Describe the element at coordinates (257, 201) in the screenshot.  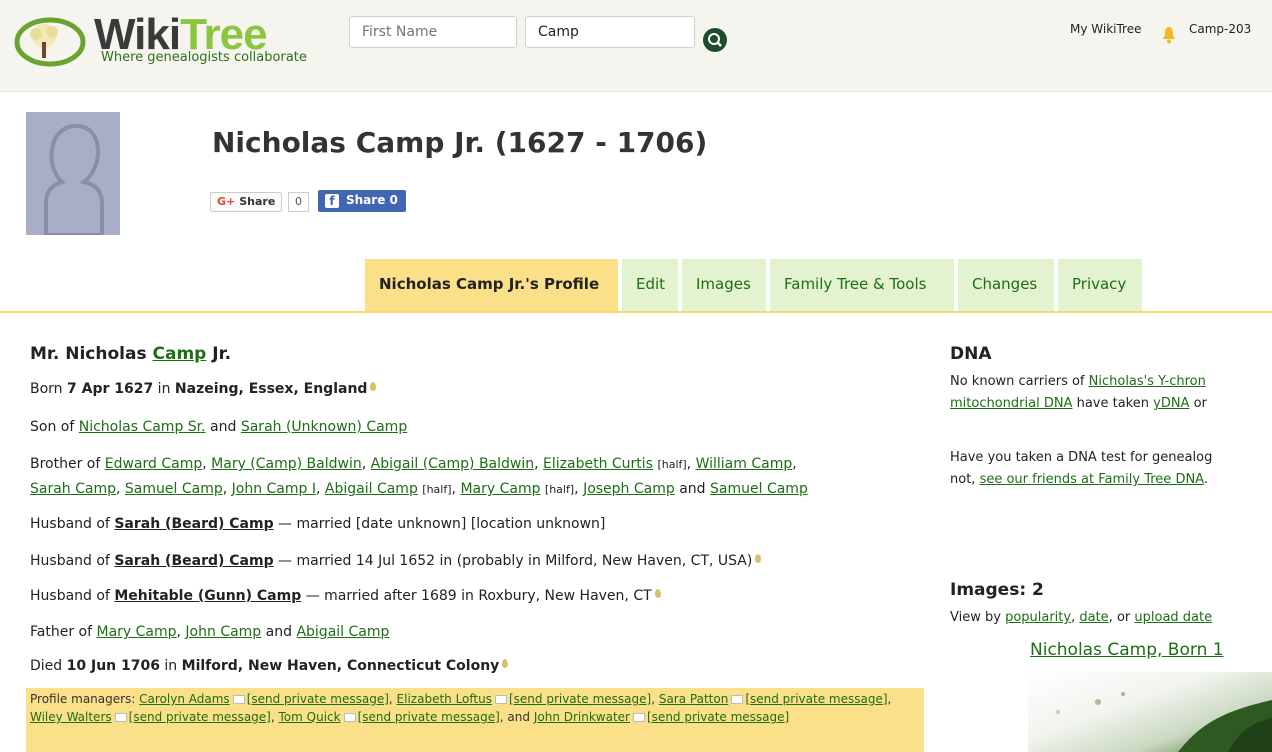
I see `google-plus-share-label: Share` at that location.